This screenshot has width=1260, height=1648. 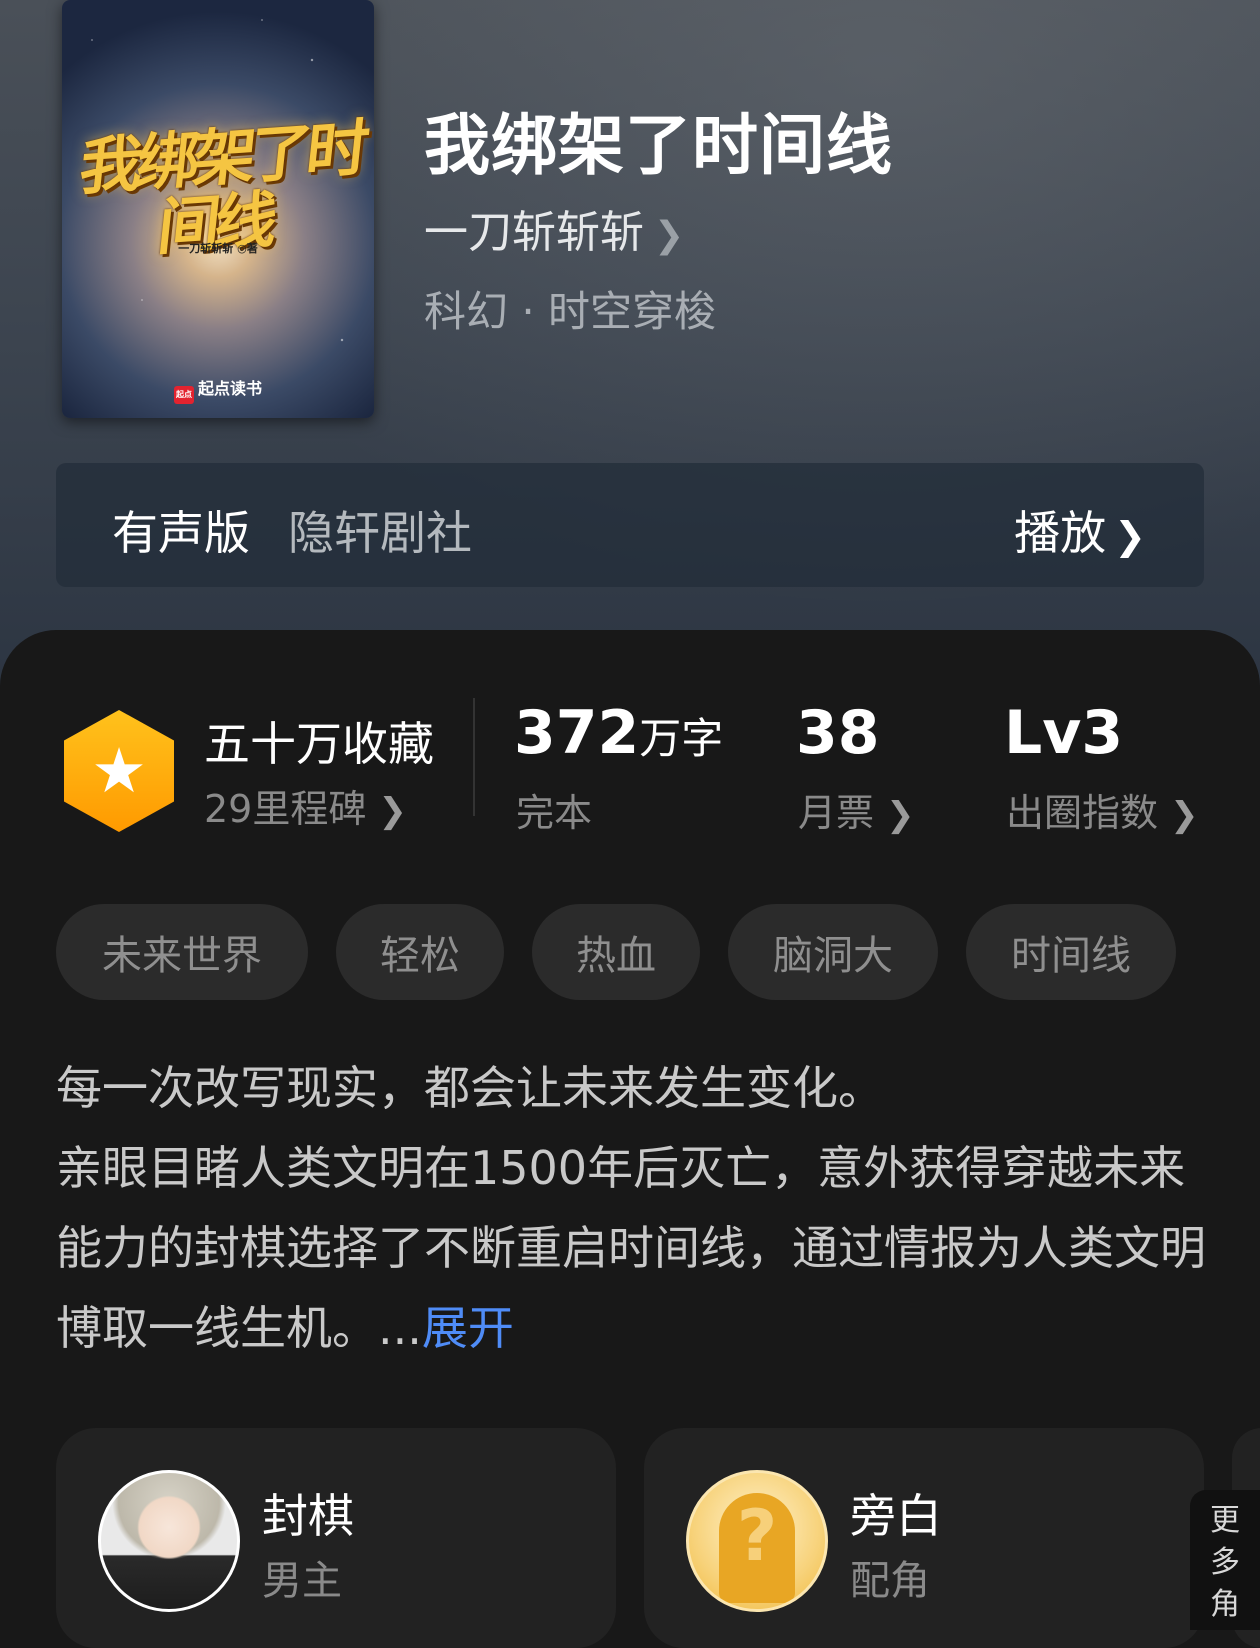 I want to click on cover-author: 一刀斩斩斩 ◎著, so click(x=218, y=248).